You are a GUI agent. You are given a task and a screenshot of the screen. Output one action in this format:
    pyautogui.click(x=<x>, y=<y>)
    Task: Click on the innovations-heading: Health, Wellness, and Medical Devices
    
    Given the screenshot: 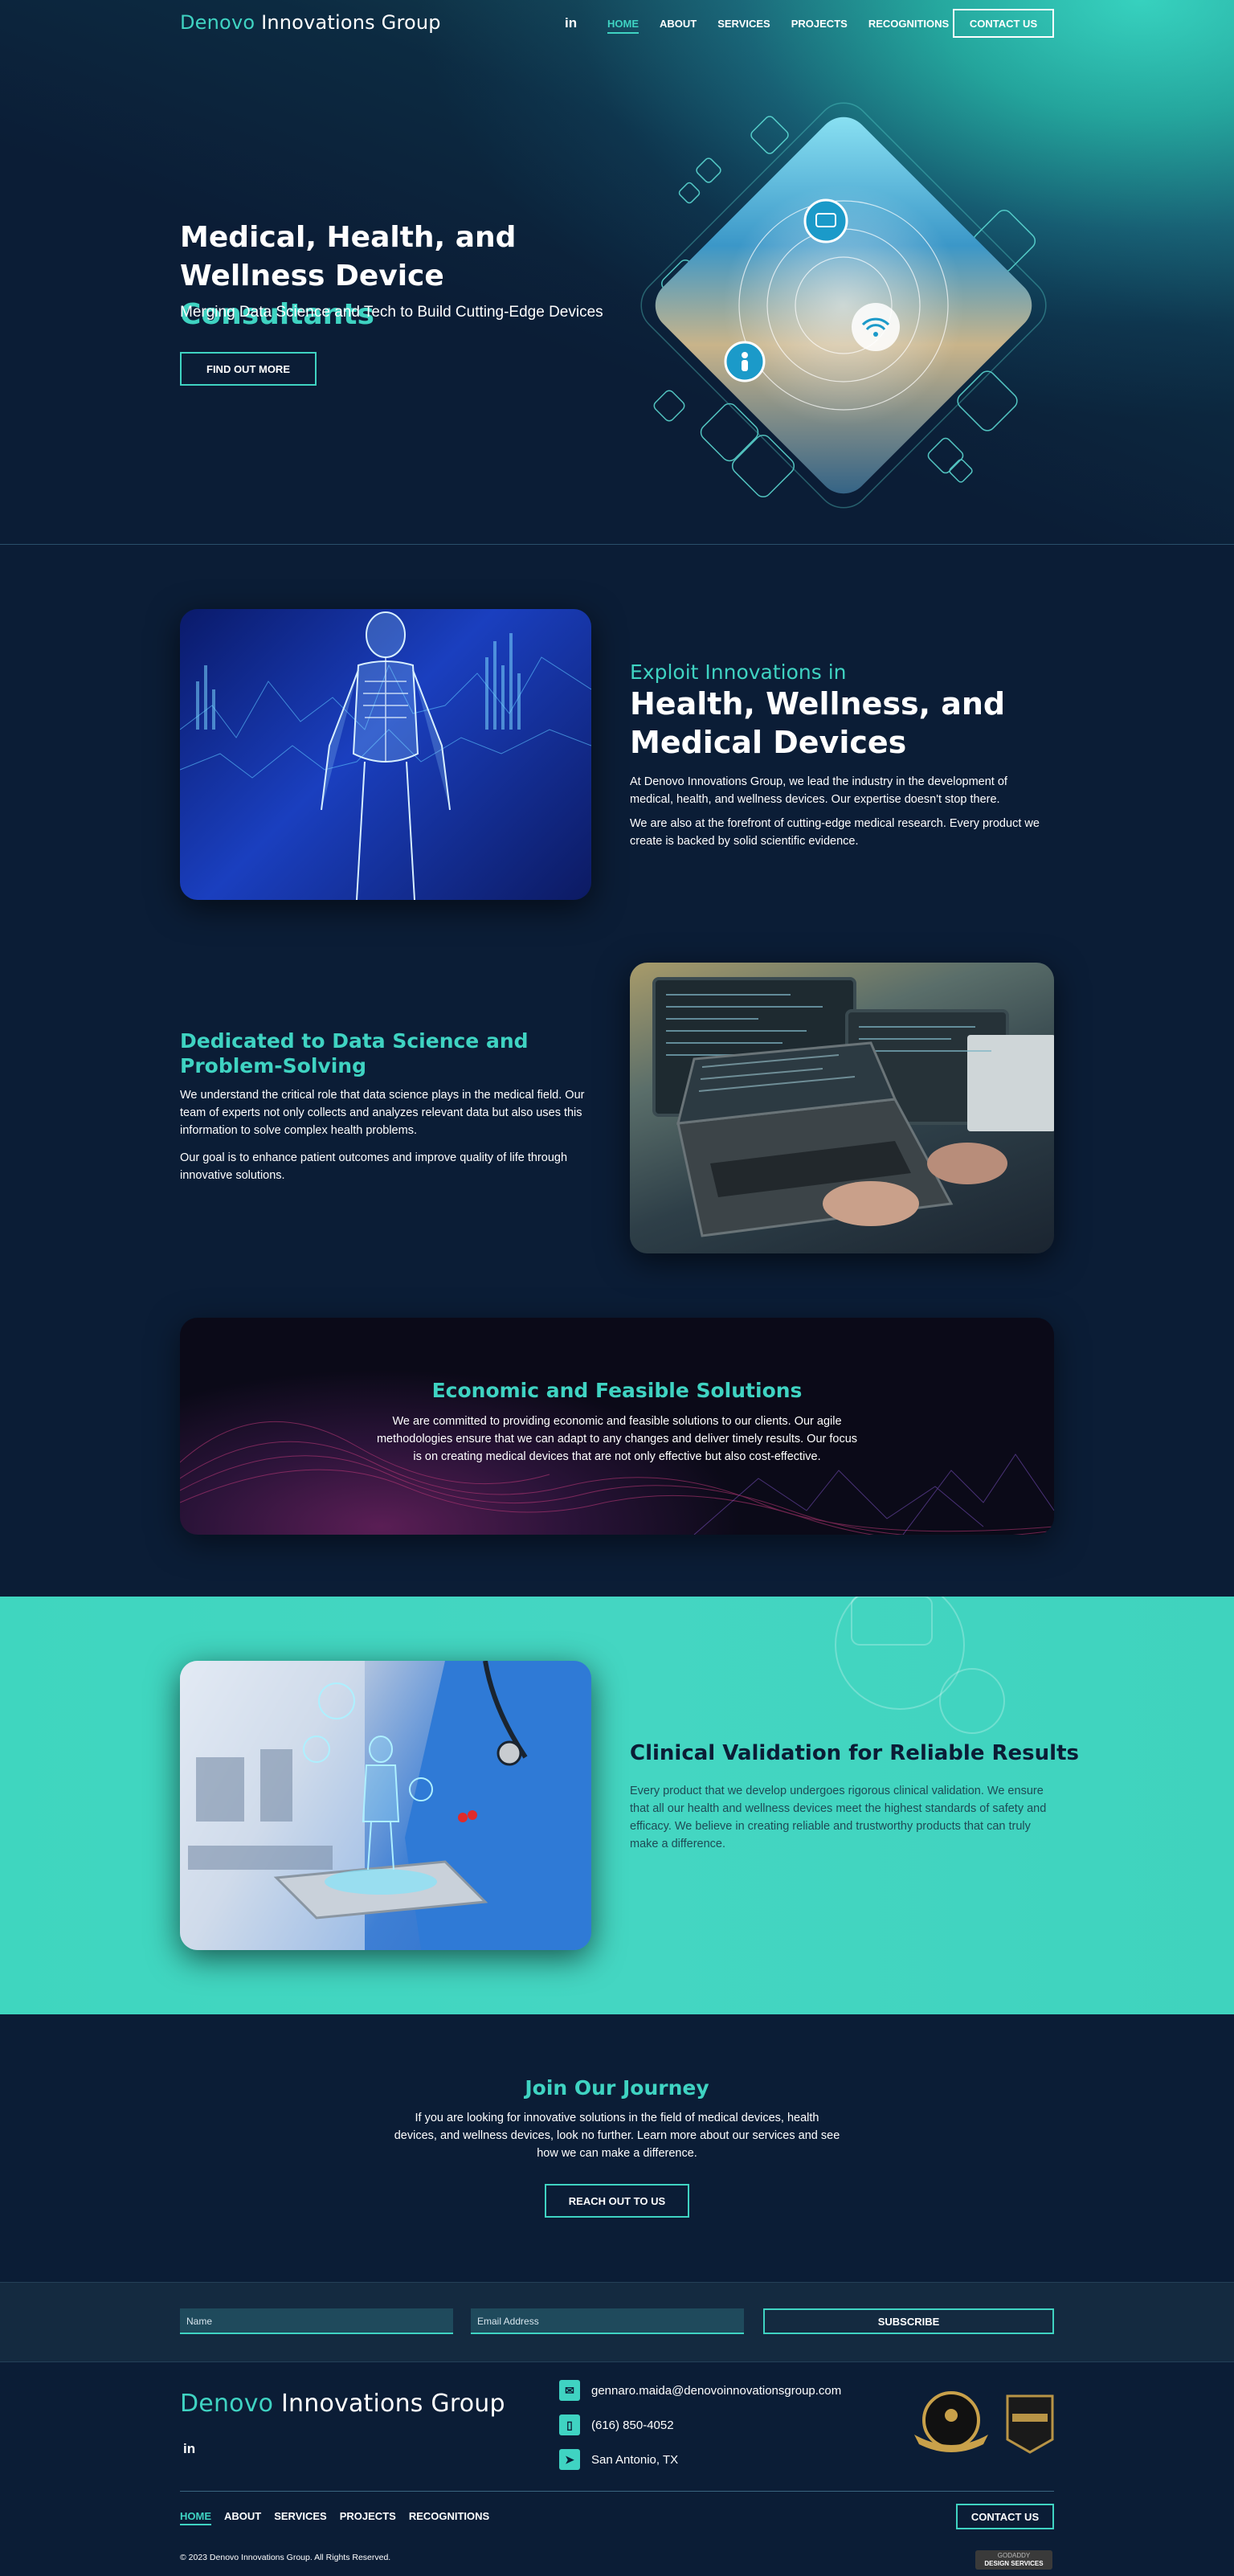 What is the action you would take?
    pyautogui.click(x=817, y=723)
    